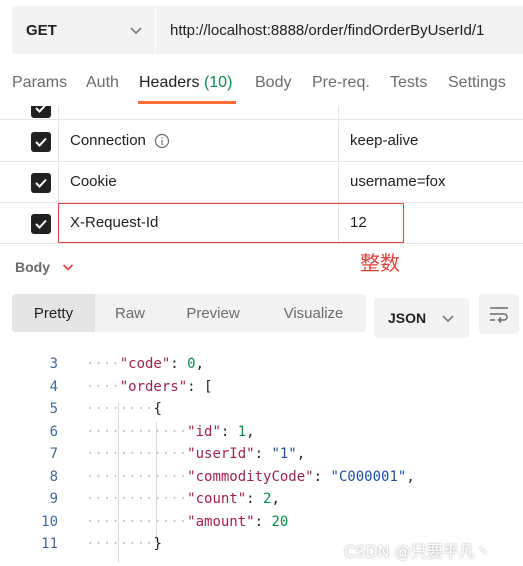 The width and height of the screenshot is (523, 566). What do you see at coordinates (204, 431) in the screenshot?
I see `code-token: "id"` at bounding box center [204, 431].